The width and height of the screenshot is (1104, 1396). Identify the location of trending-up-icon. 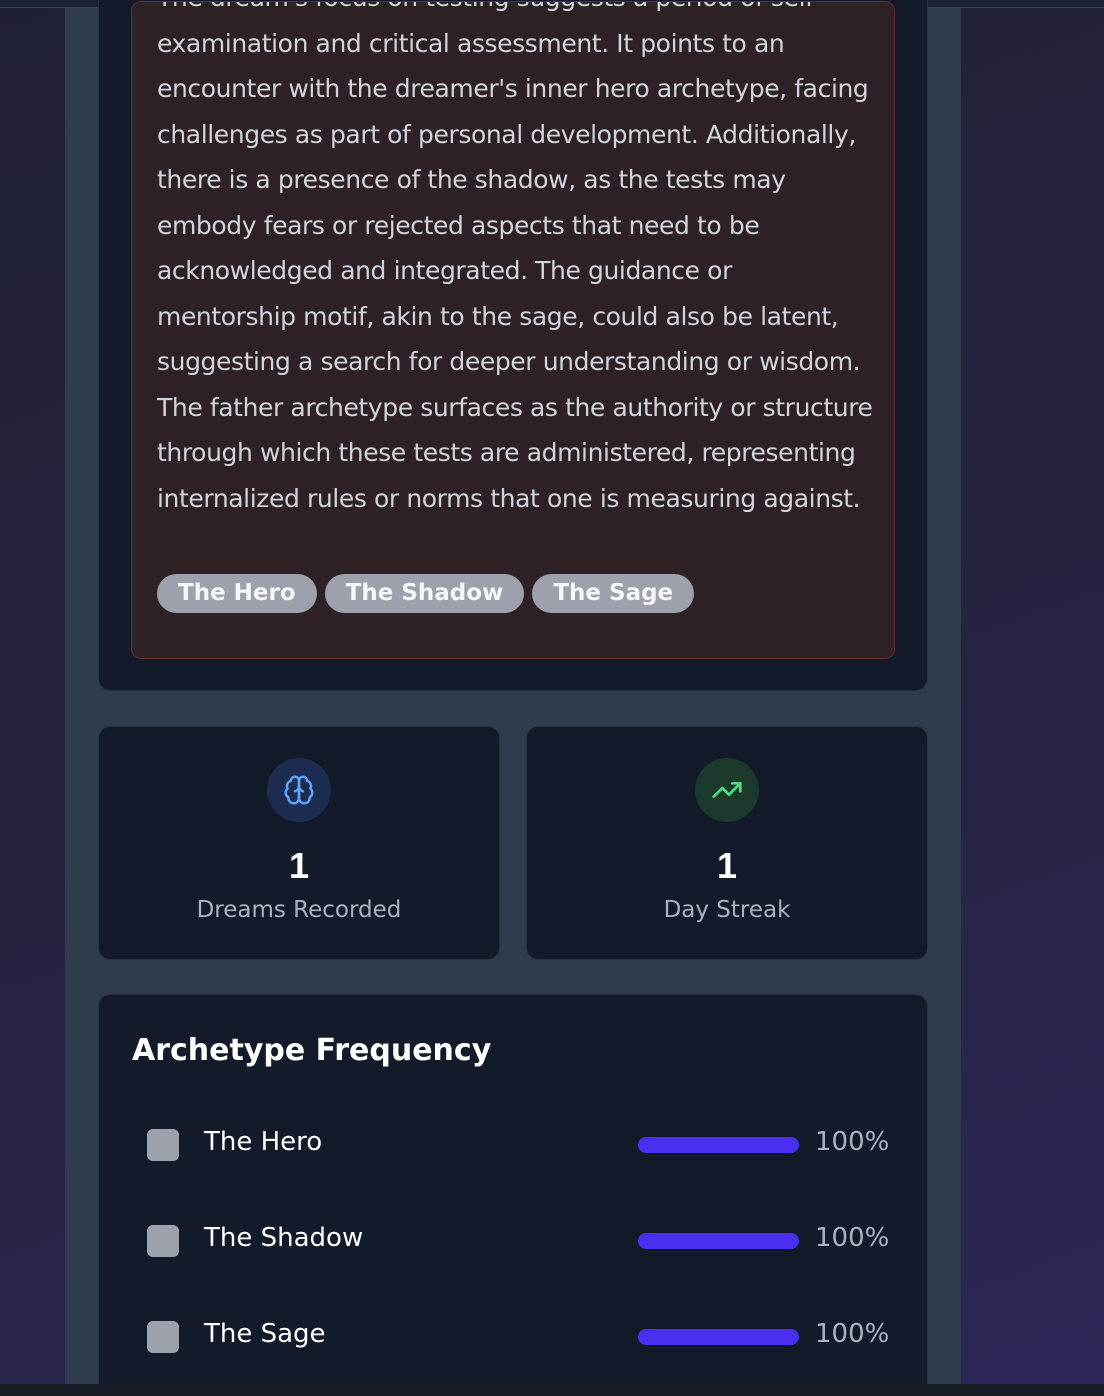
(727, 790).